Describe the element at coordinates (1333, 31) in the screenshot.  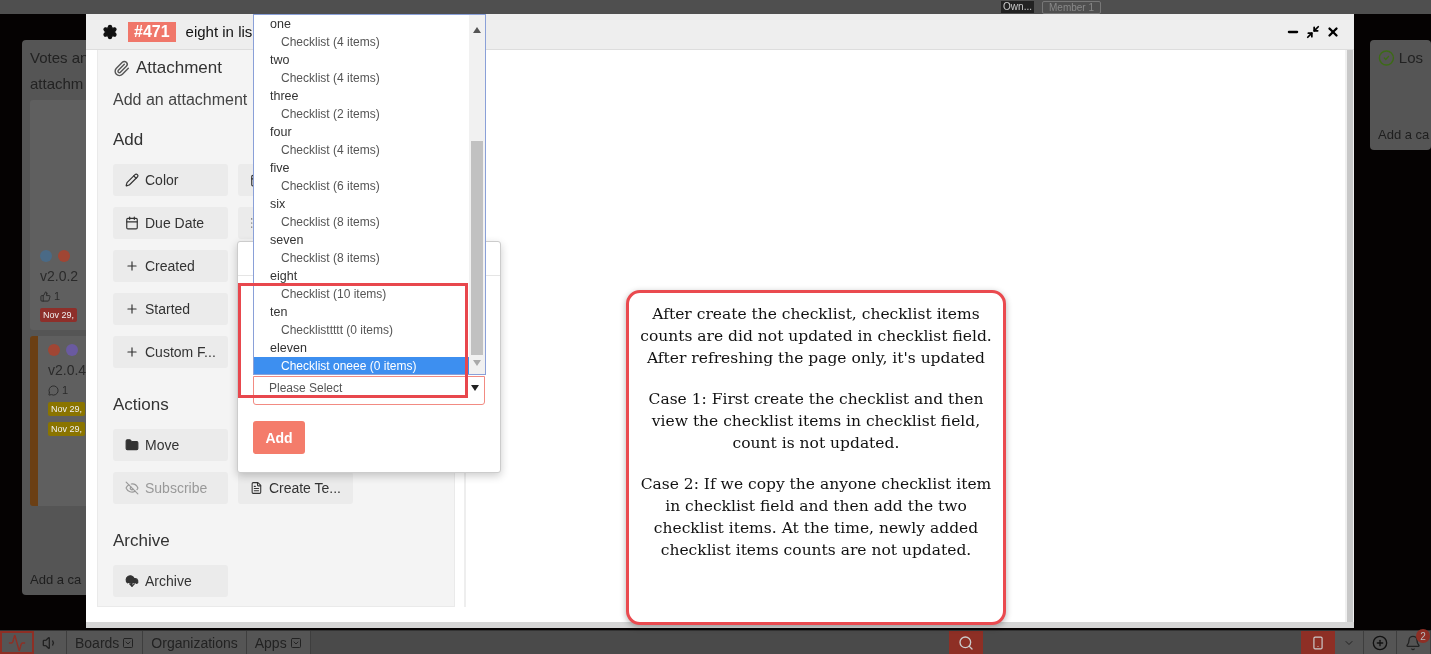
I see `close-icon` at that location.